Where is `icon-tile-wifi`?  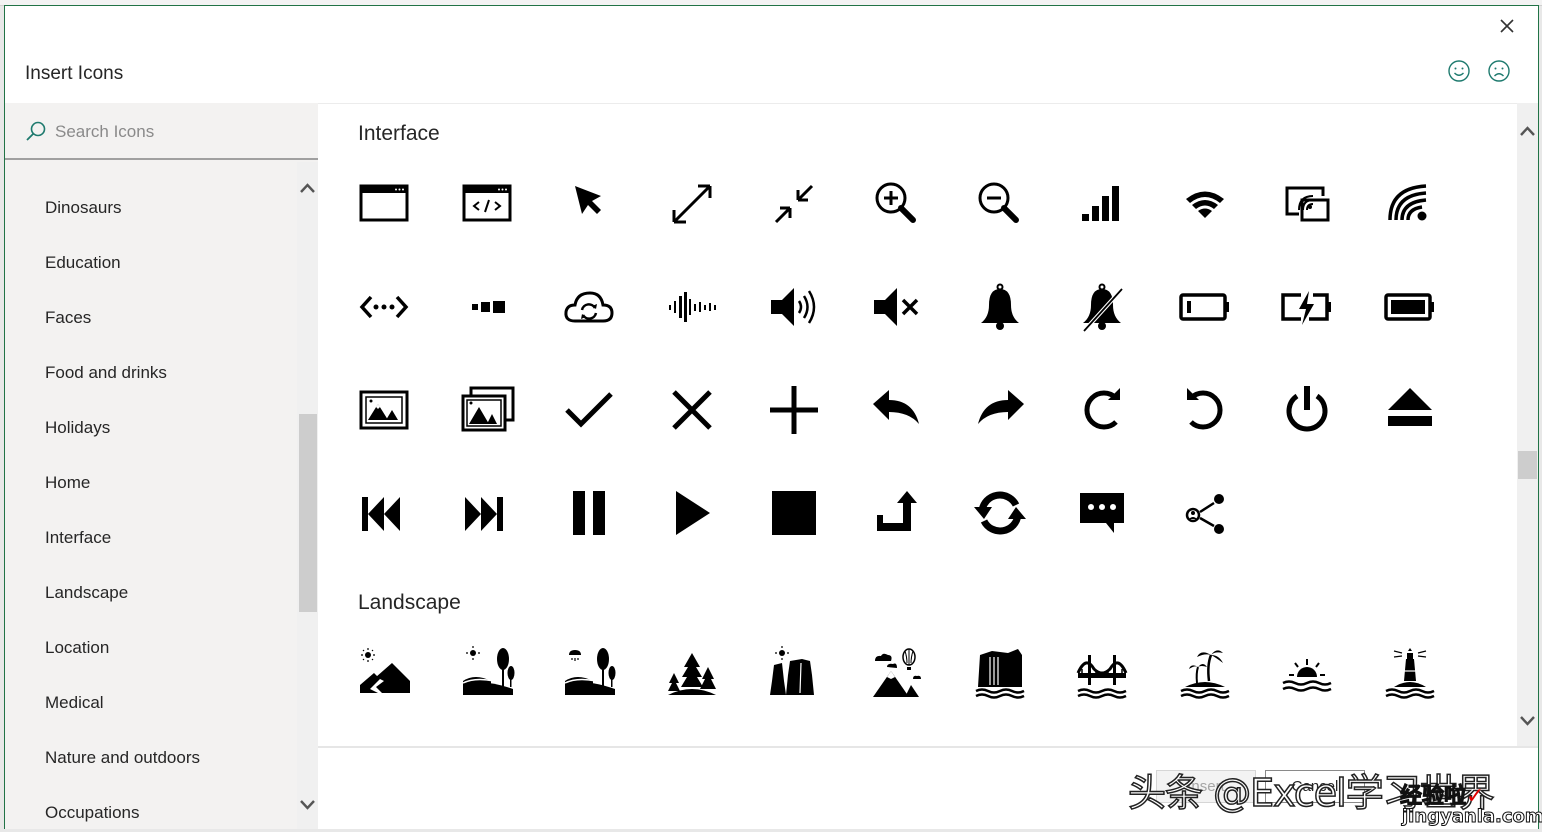 icon-tile-wifi is located at coordinates (1205, 204).